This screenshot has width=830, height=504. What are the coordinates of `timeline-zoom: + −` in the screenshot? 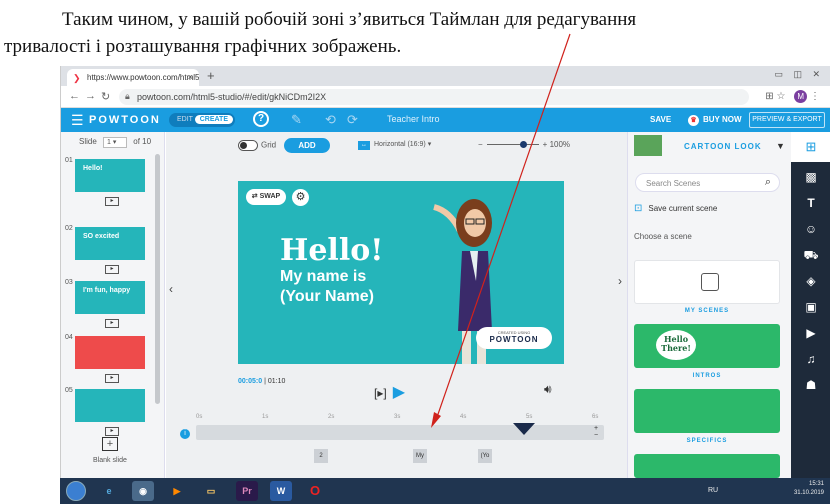 It's located at (596, 432).